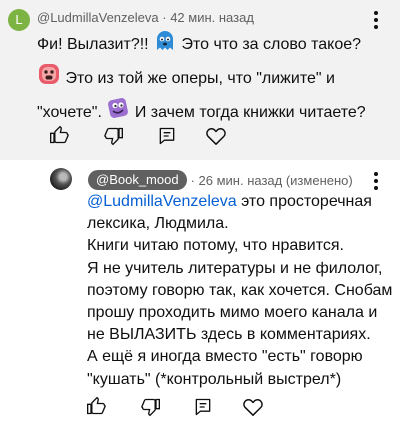 The height and width of the screenshot is (434, 400). Describe the element at coordinates (93, 45) in the screenshot. I see `text-fragment: Фи! Вылазит?!!` at that location.